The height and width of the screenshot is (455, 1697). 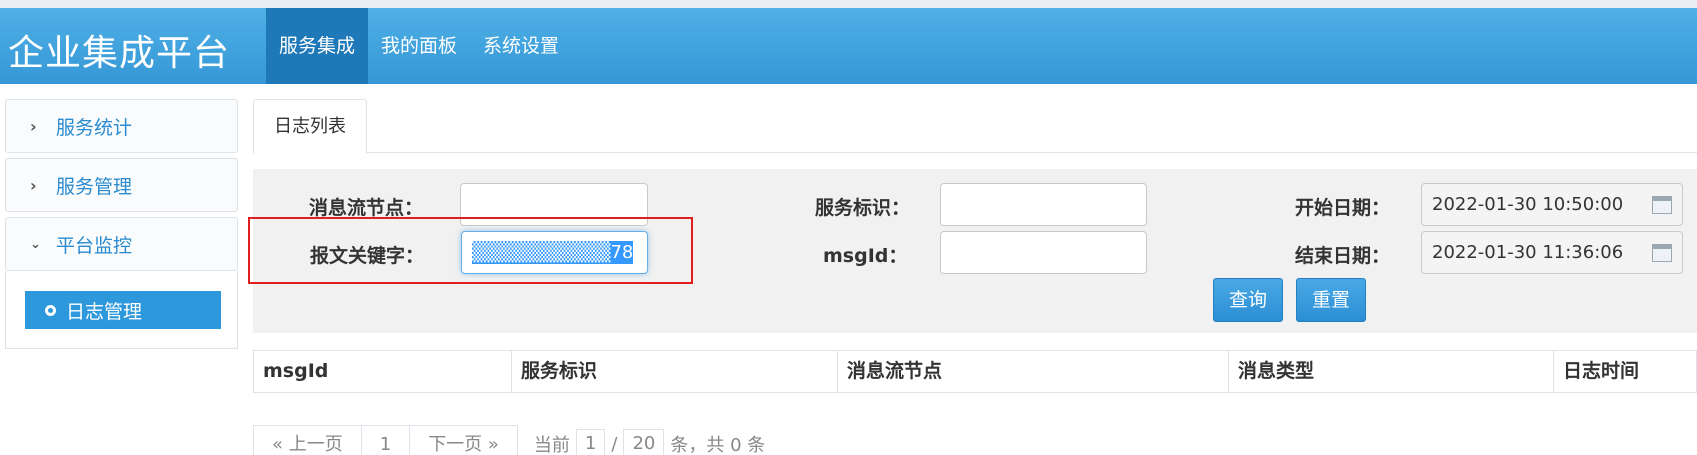 What do you see at coordinates (470, 250) in the screenshot?
I see `annotation-highlight-box` at bounding box center [470, 250].